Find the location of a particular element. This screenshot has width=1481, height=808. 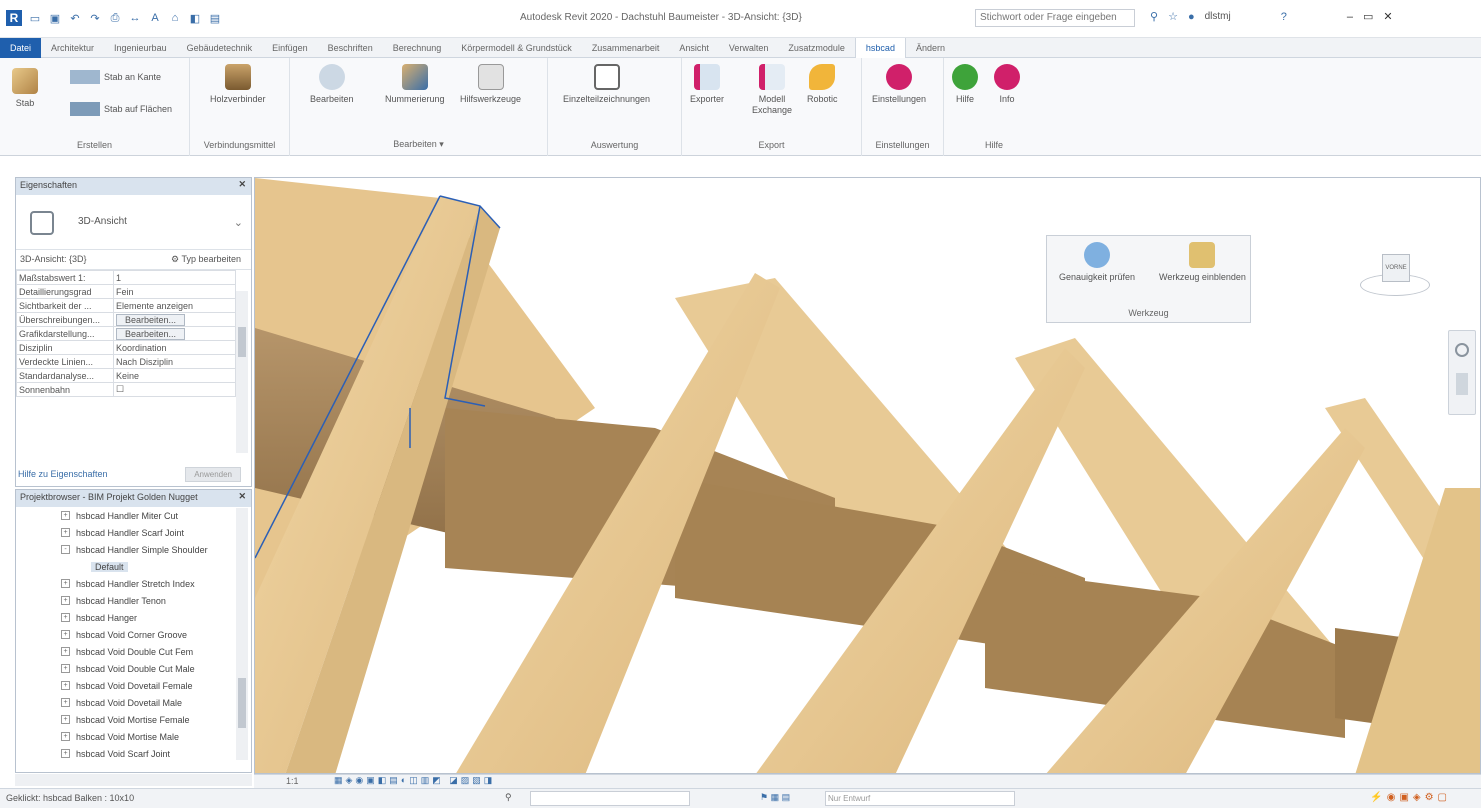

property-value: 1 is located at coordinates (174, 277).